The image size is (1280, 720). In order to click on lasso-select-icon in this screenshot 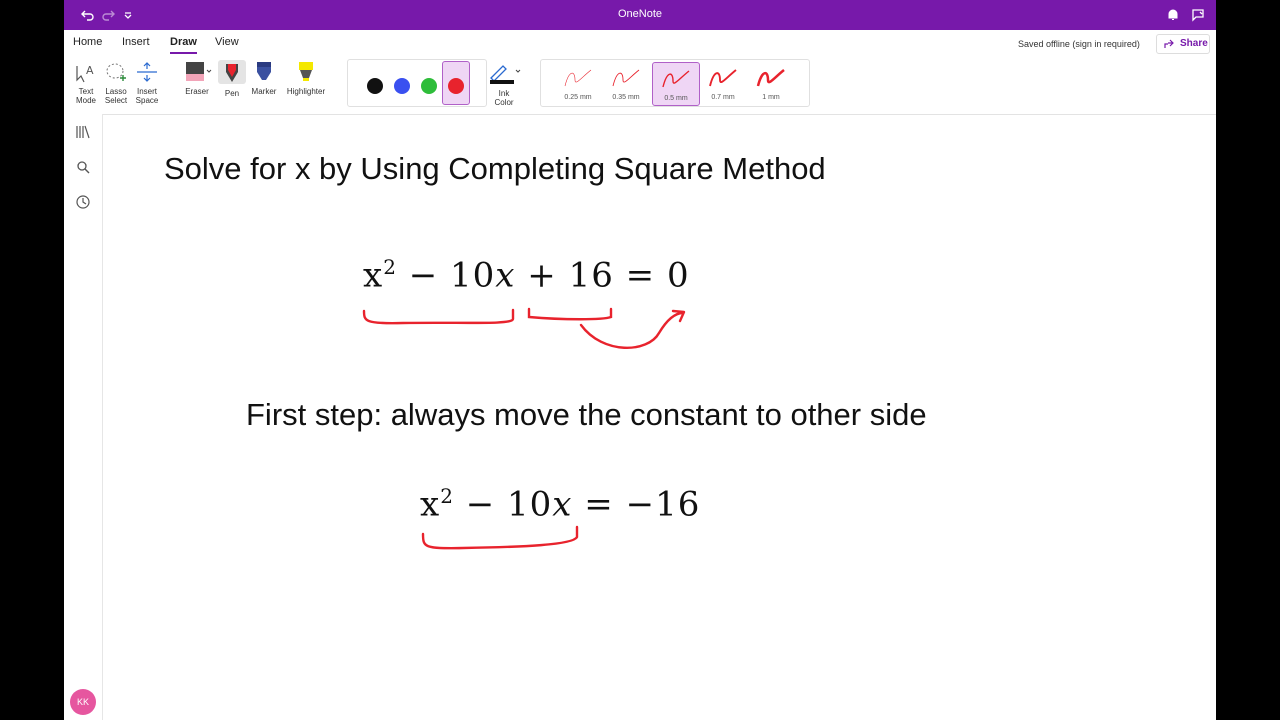, I will do `click(116, 72)`.